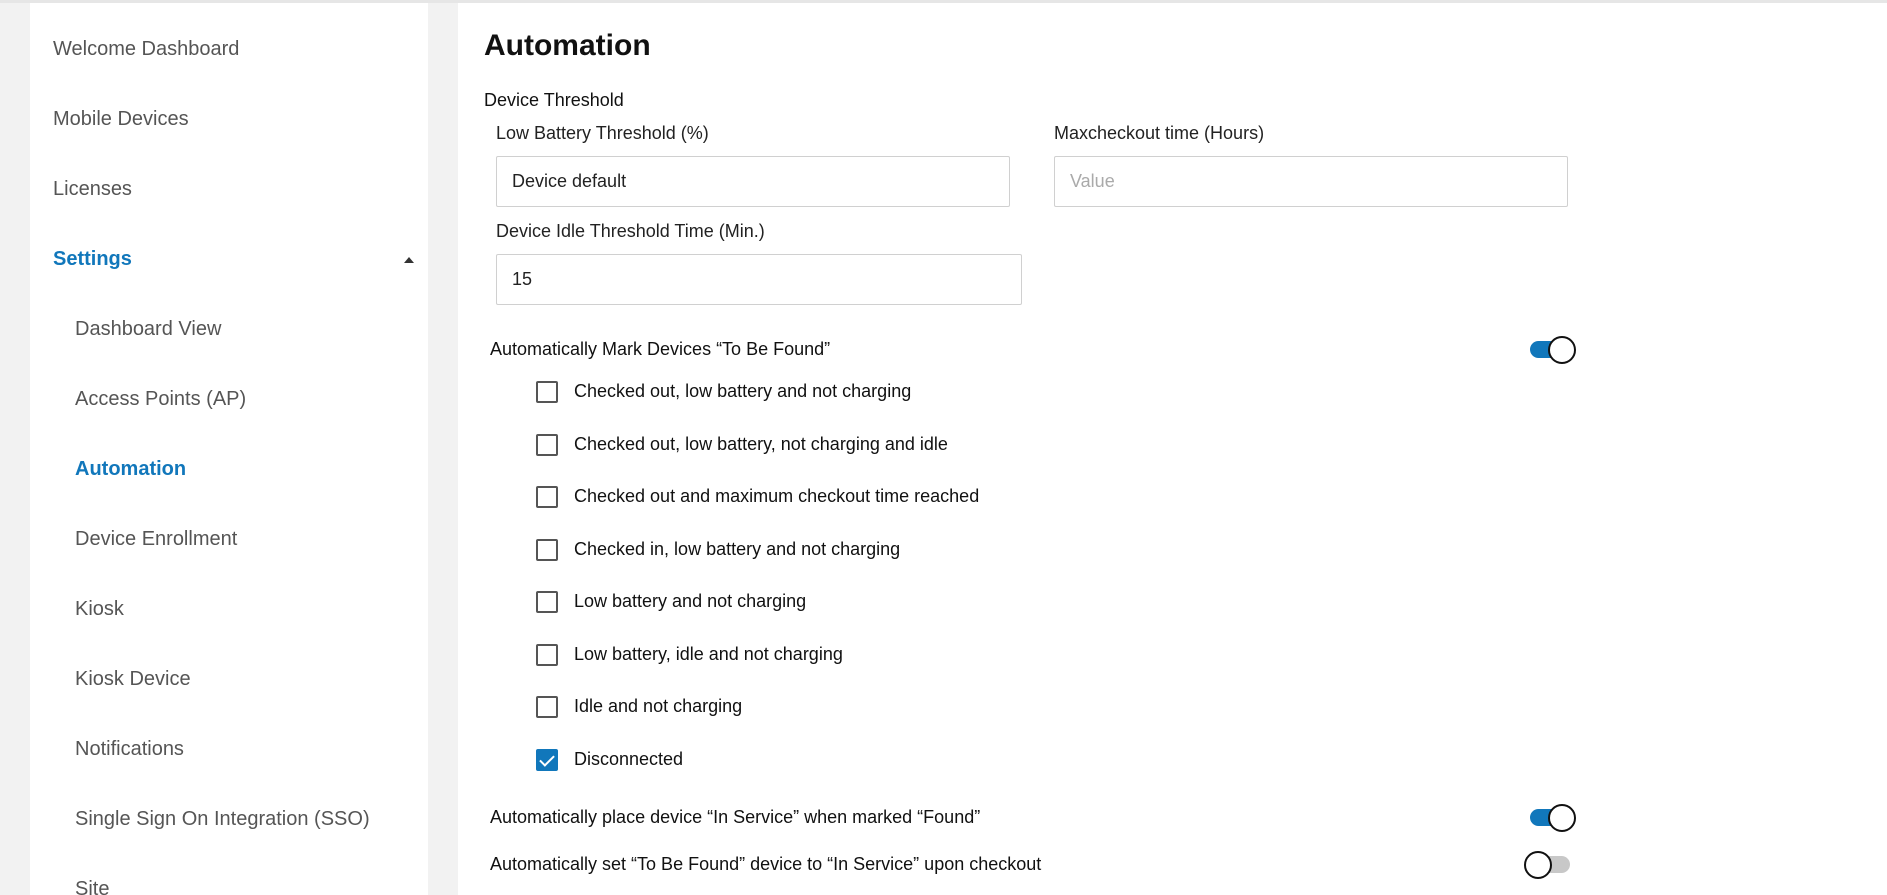  What do you see at coordinates (602, 133) in the screenshot?
I see `low-battery-label: Low Battery Threshold (%)` at bounding box center [602, 133].